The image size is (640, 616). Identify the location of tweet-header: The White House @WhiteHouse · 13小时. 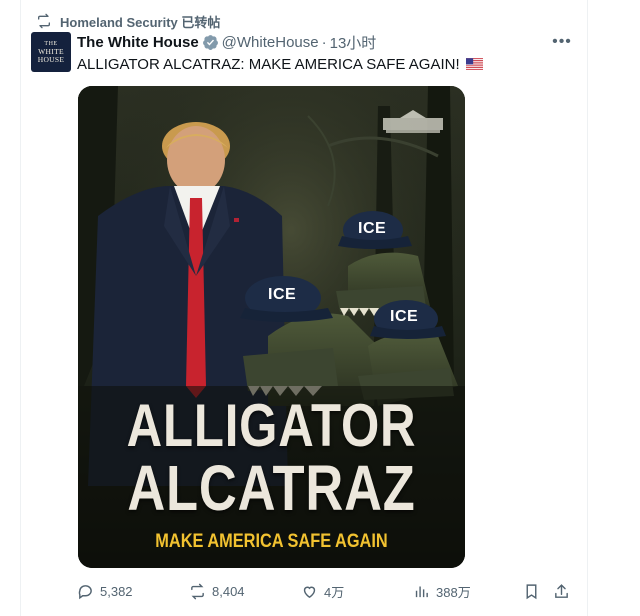
(226, 42).